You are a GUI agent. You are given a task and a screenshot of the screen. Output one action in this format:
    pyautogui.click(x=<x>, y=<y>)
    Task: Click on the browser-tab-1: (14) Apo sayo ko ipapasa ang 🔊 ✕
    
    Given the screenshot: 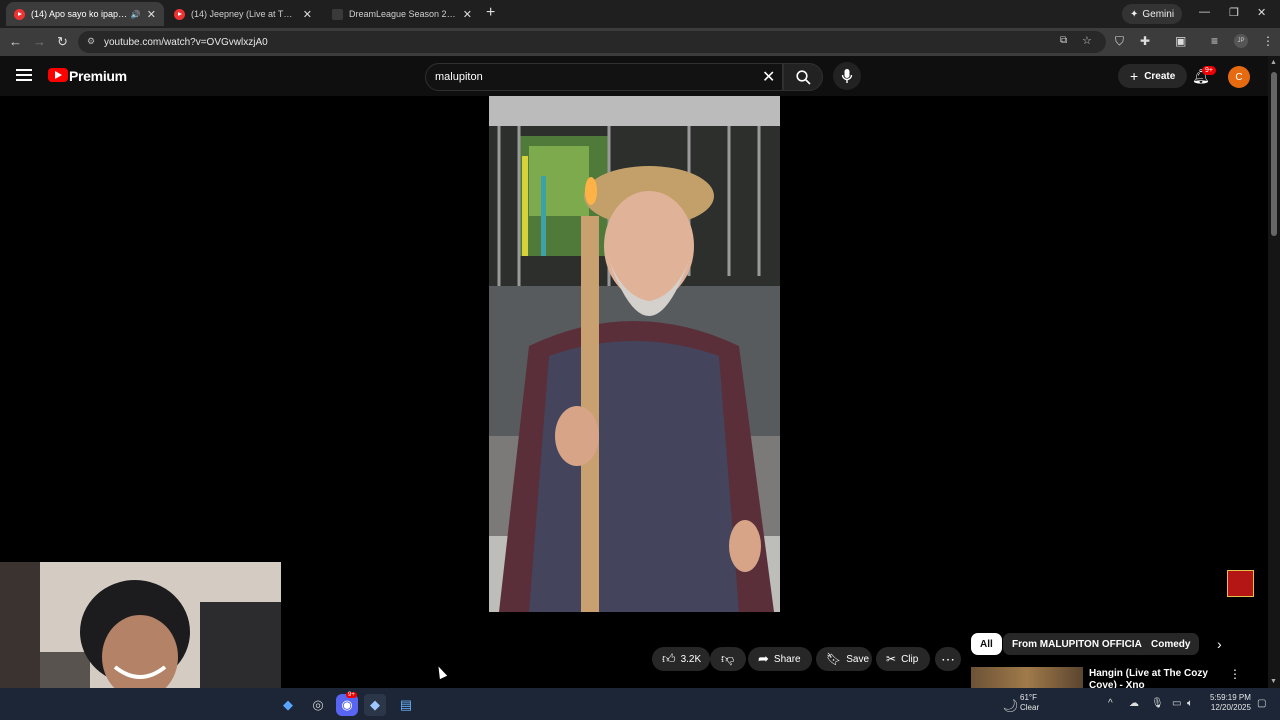 What is the action you would take?
    pyautogui.click(x=85, y=14)
    